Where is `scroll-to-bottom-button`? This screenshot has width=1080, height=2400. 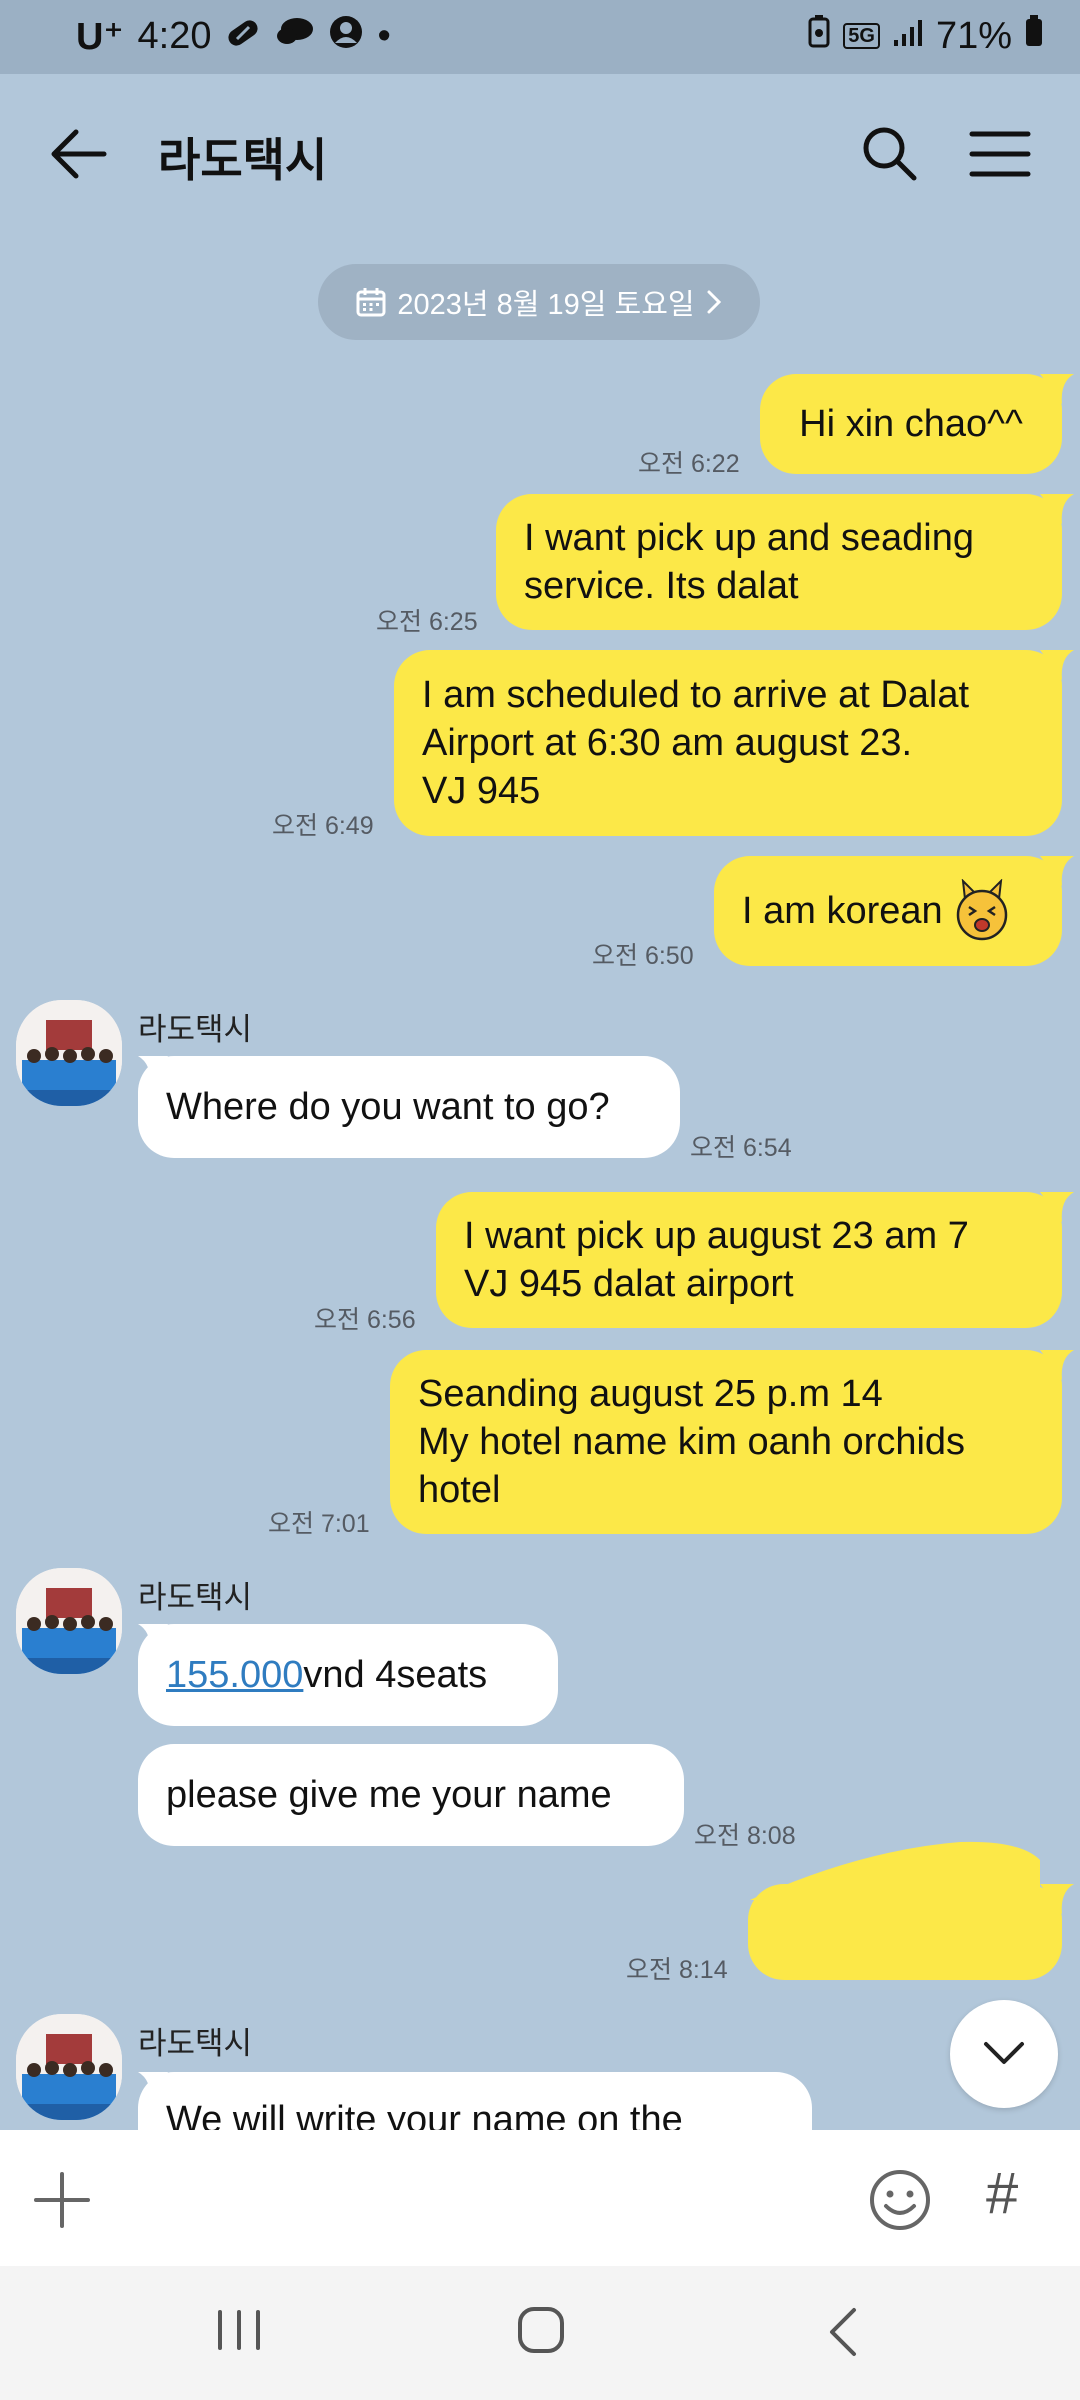 scroll-to-bottom-button is located at coordinates (1004, 2054).